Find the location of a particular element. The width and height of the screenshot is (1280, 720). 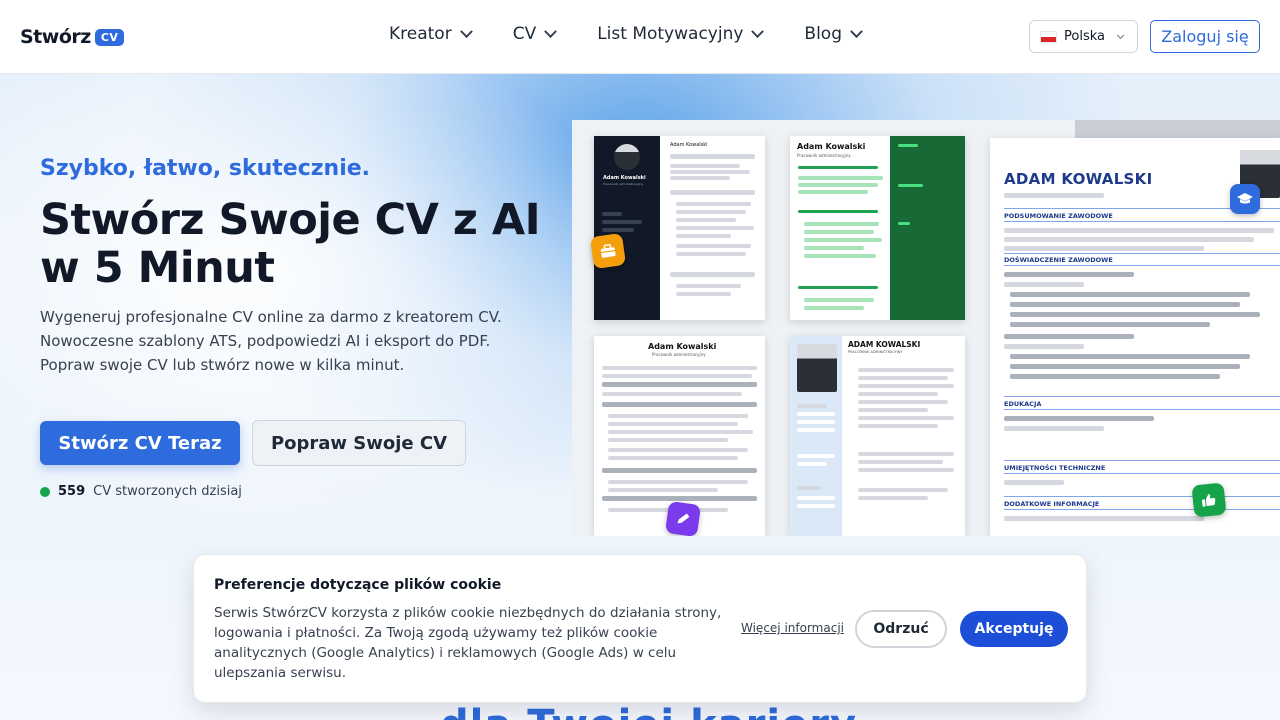

thumbs-up-icon is located at coordinates (1209, 500).